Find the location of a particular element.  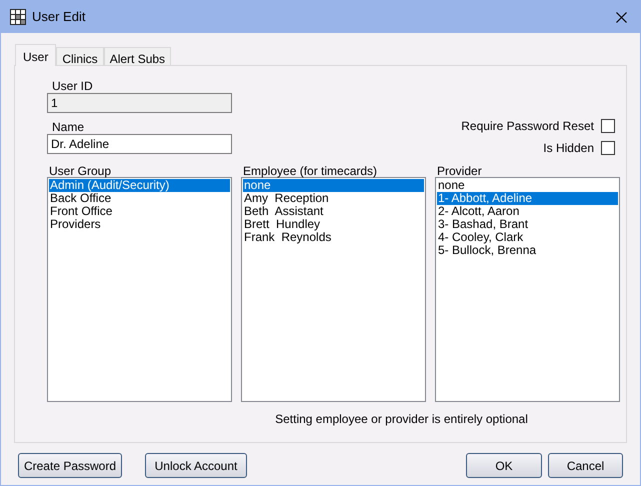

list-item: Brett Hundley is located at coordinates (333, 224).